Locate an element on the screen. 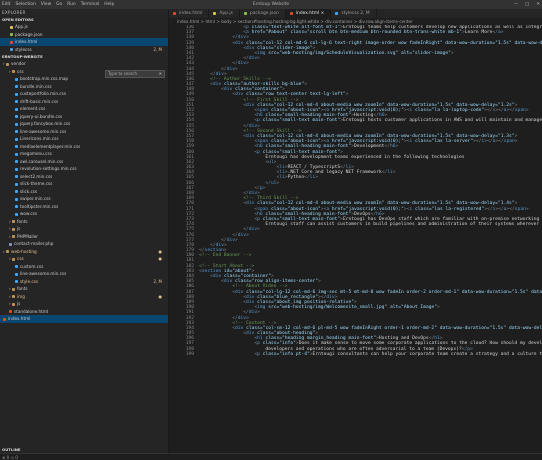  open-editor-name: index.html is located at coordinates (23, 42).